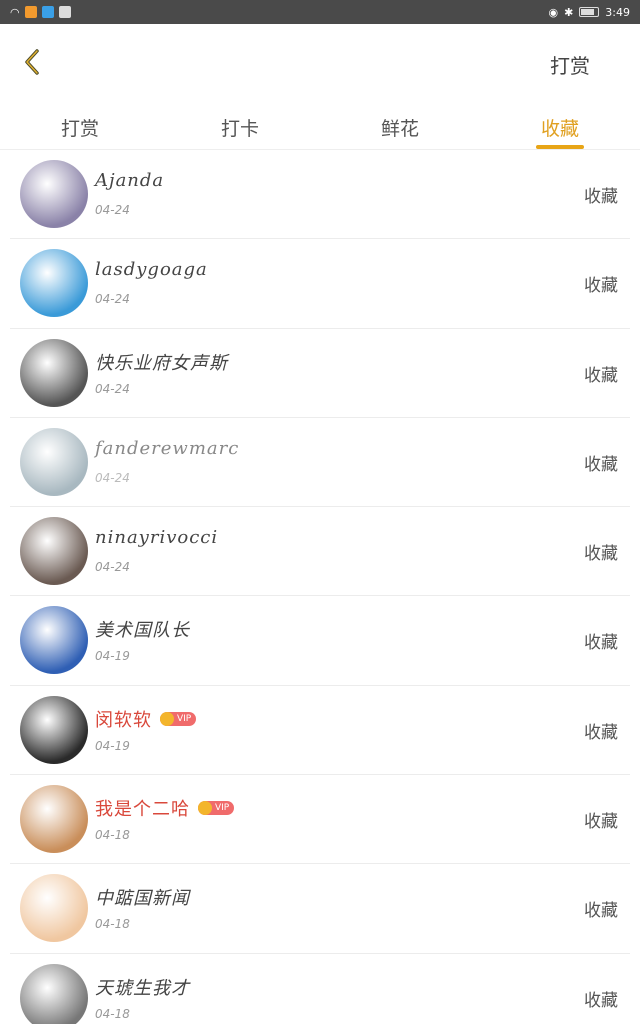 The width and height of the screenshot is (640, 1024). Describe the element at coordinates (320, 909) in the screenshot. I see `list-item: 中踮国新闻 04-18 收藏` at that location.